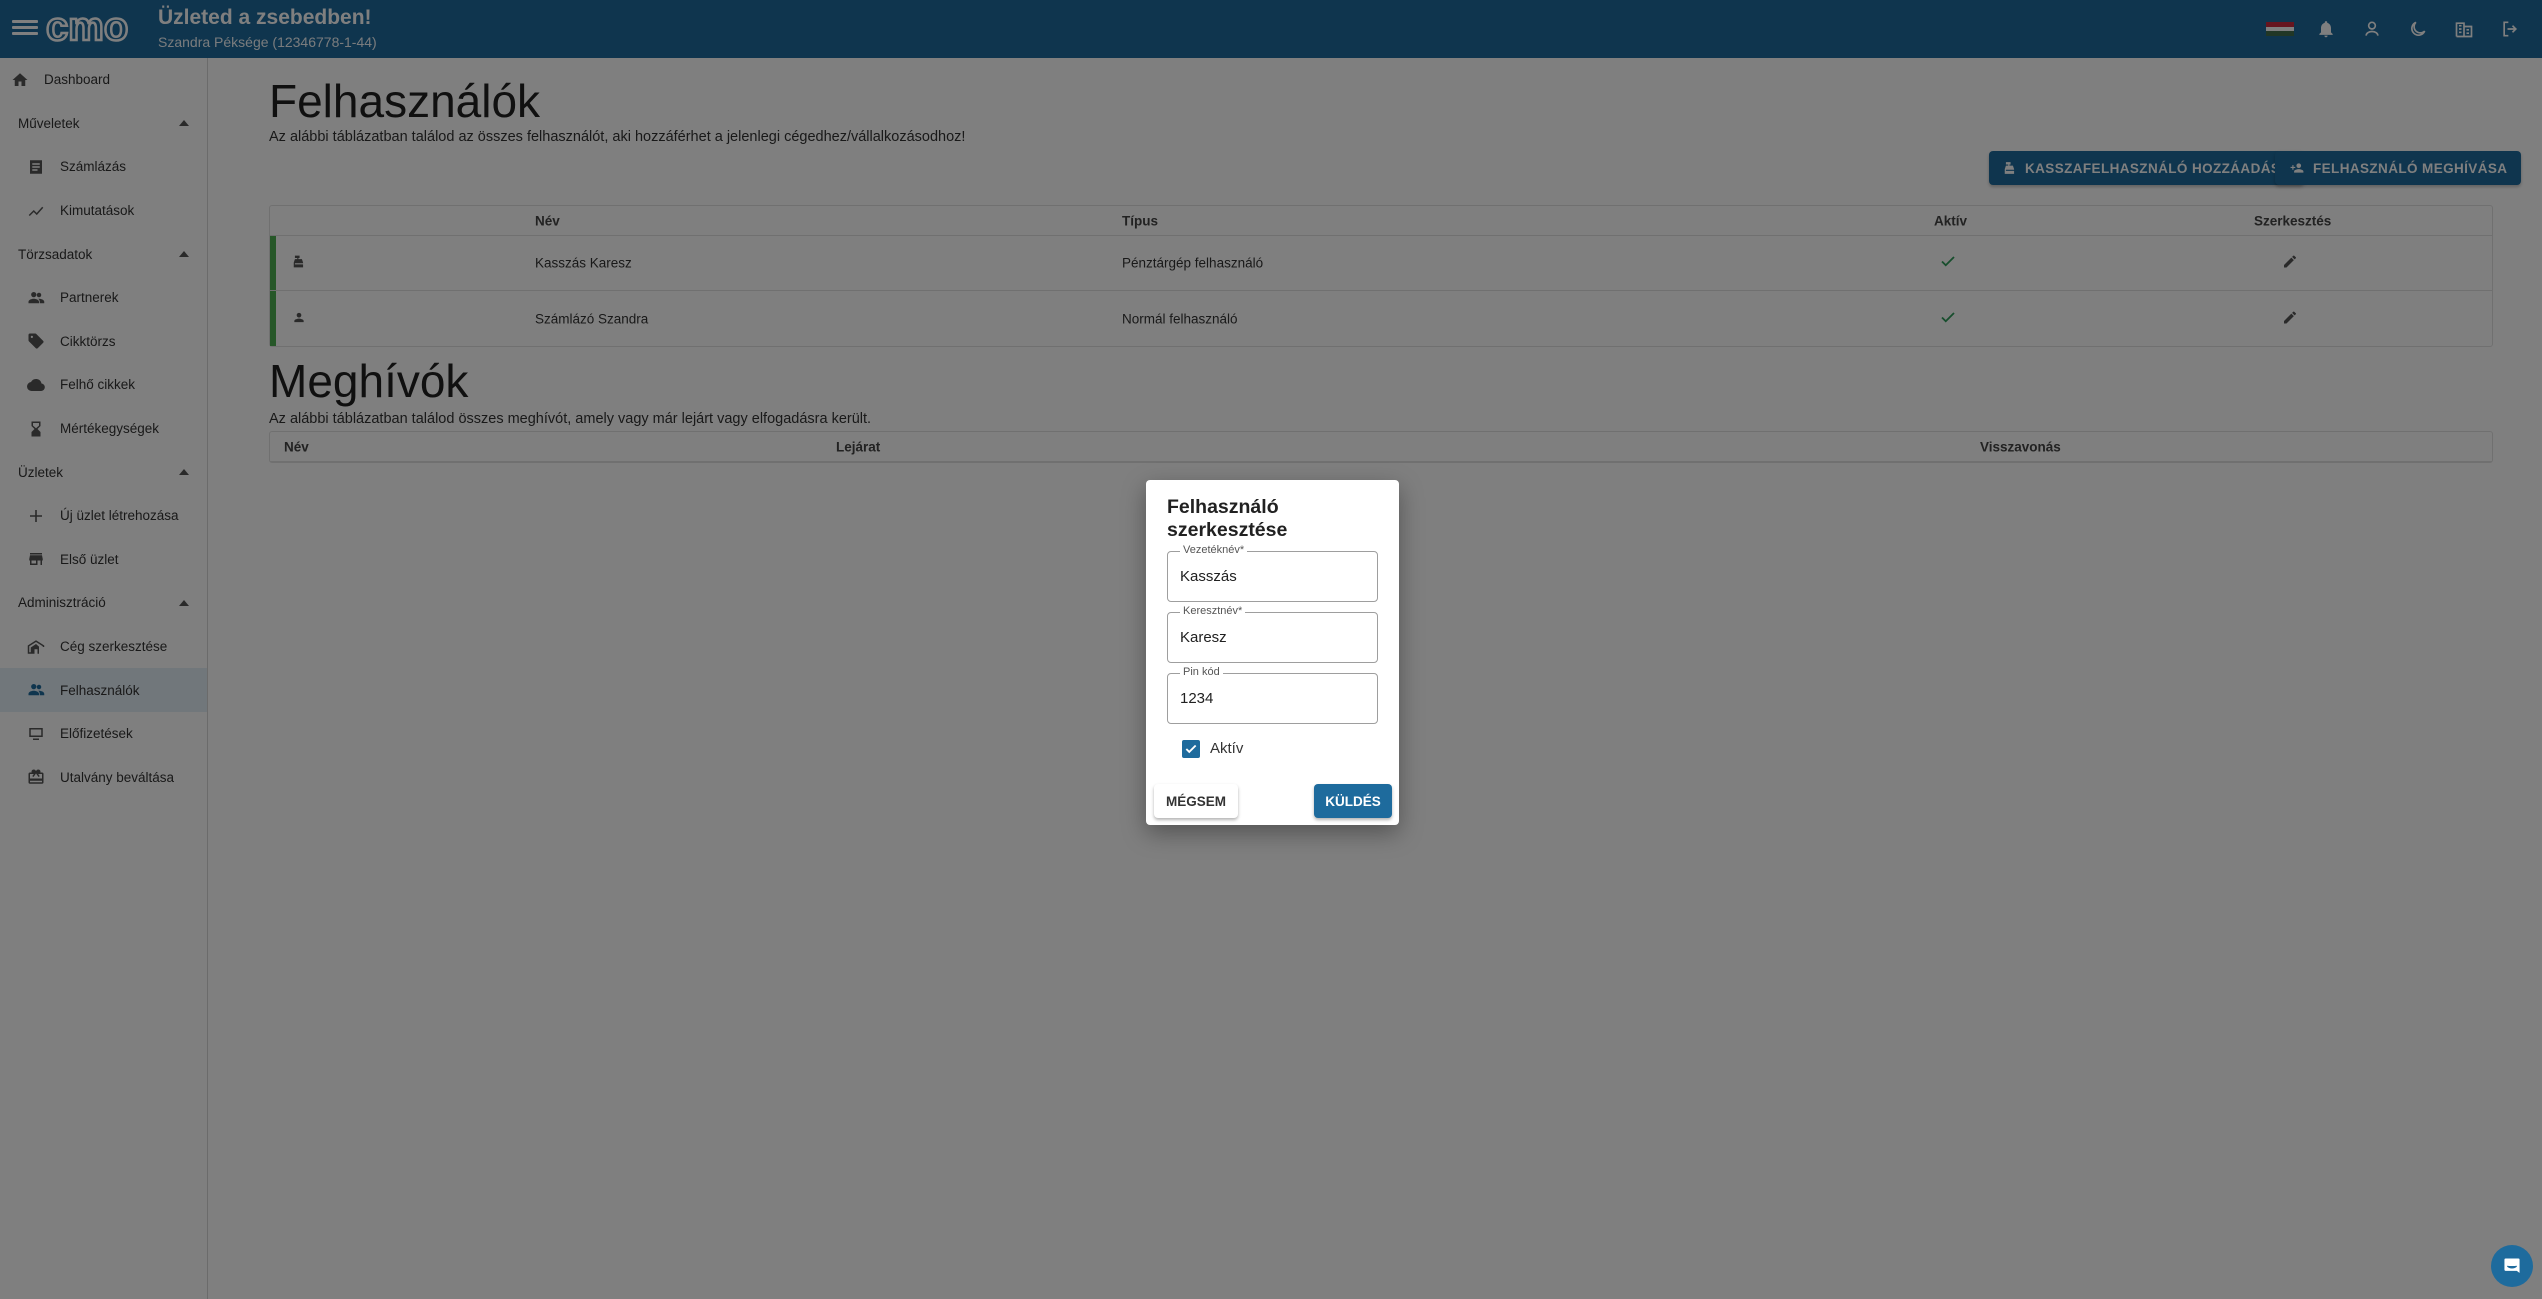  I want to click on last-name-label: Vezetéknév*, so click(1214, 550).